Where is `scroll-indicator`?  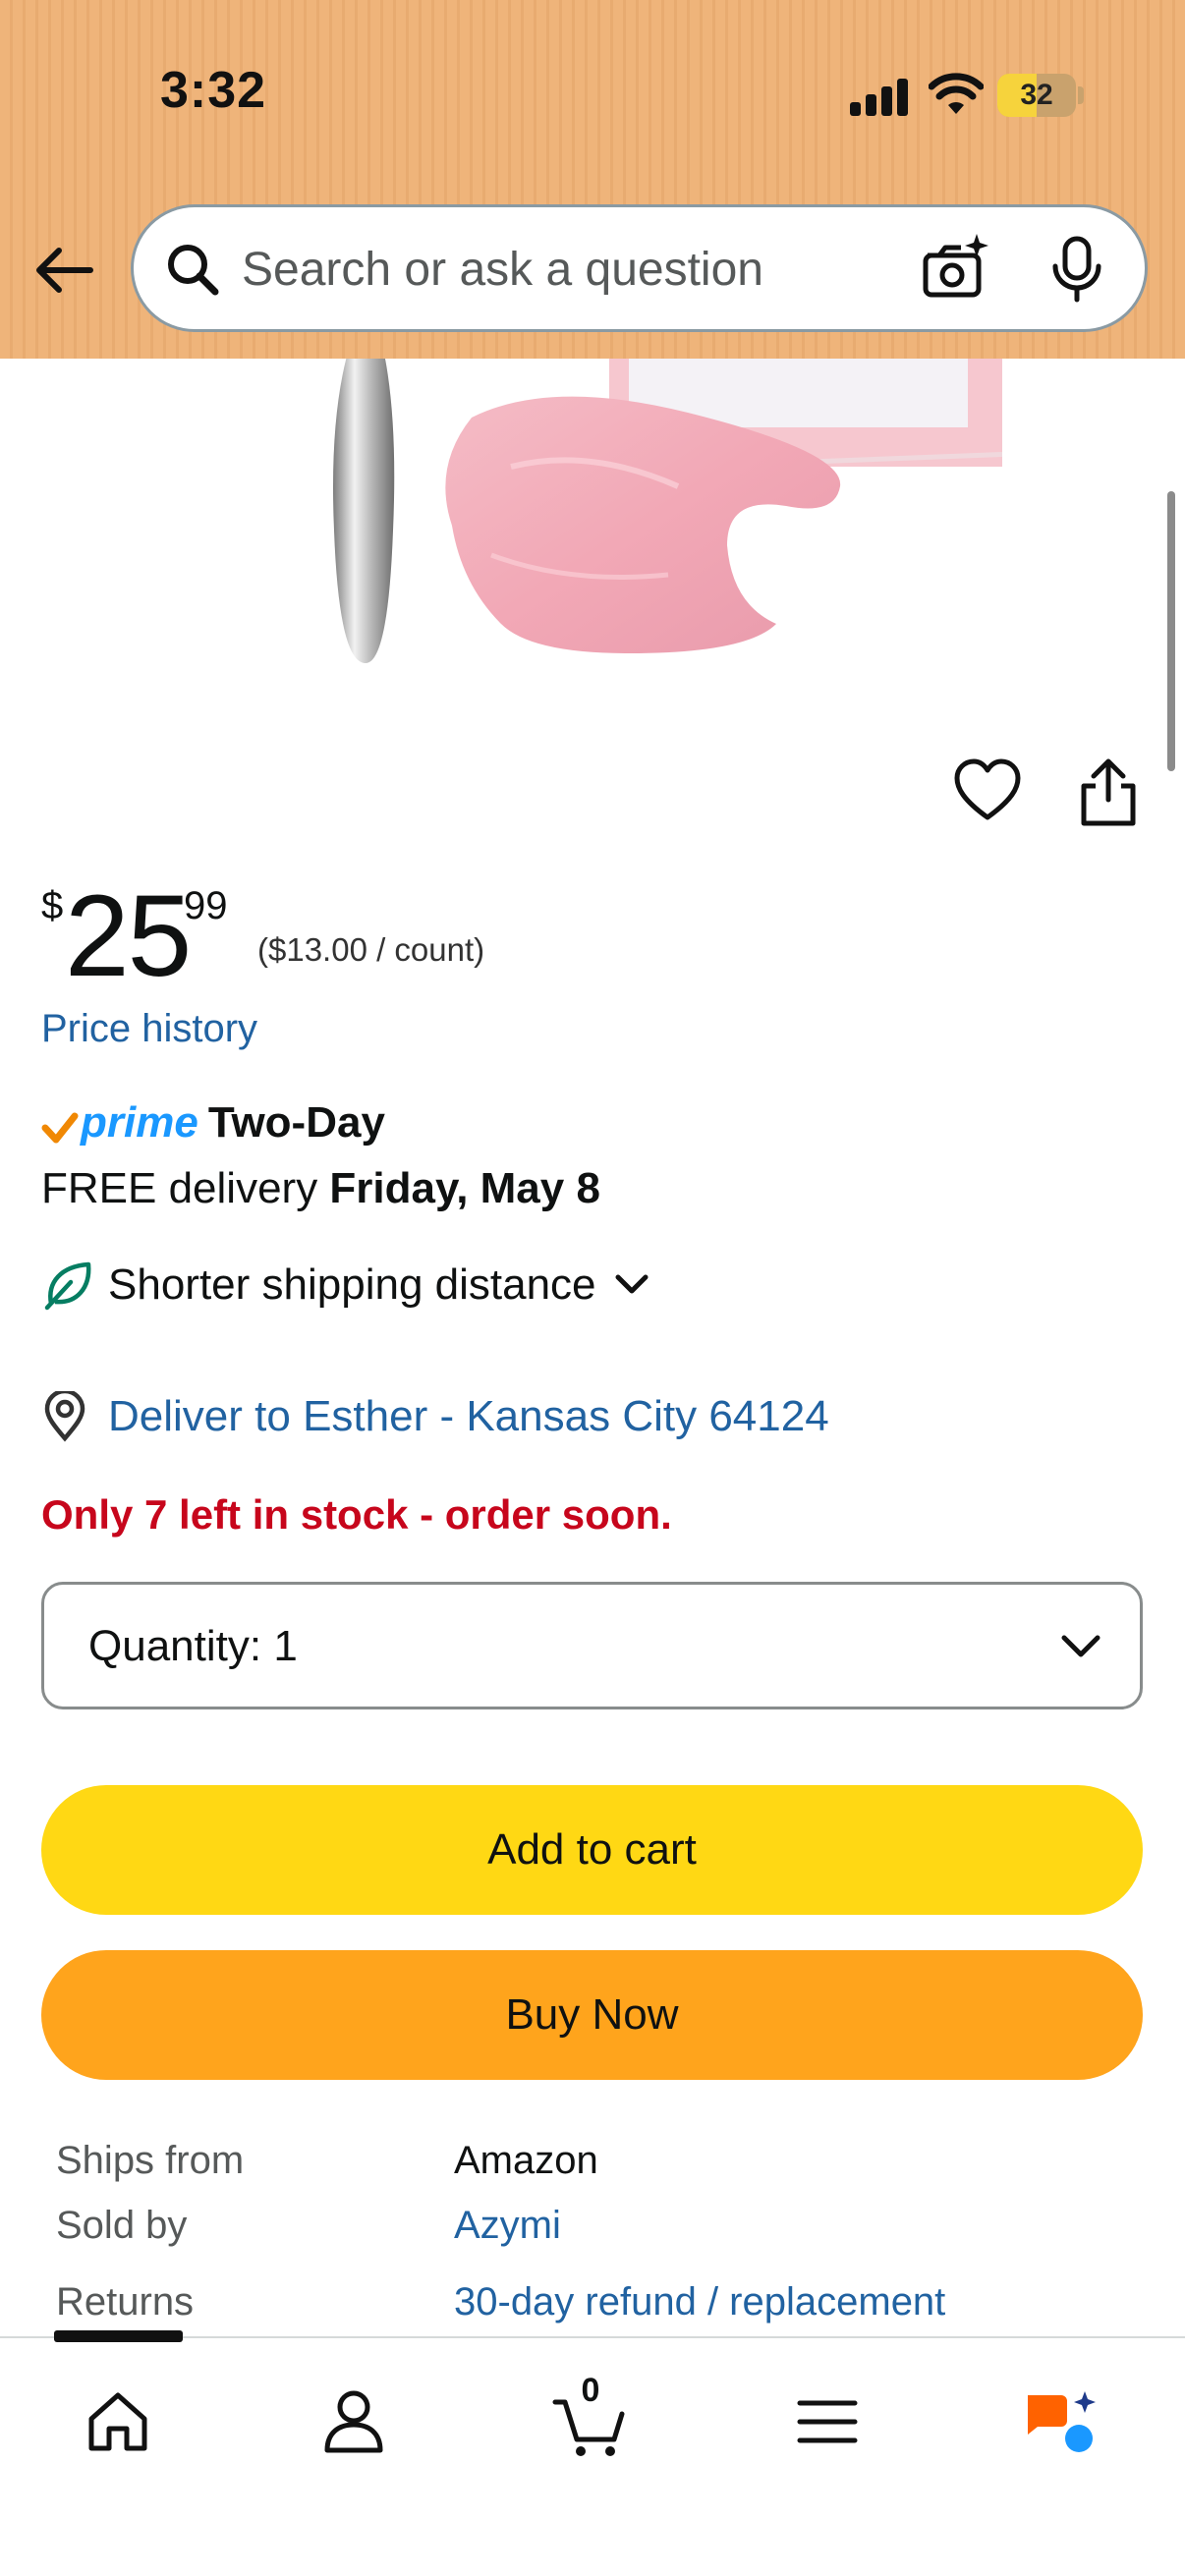 scroll-indicator is located at coordinates (1171, 631).